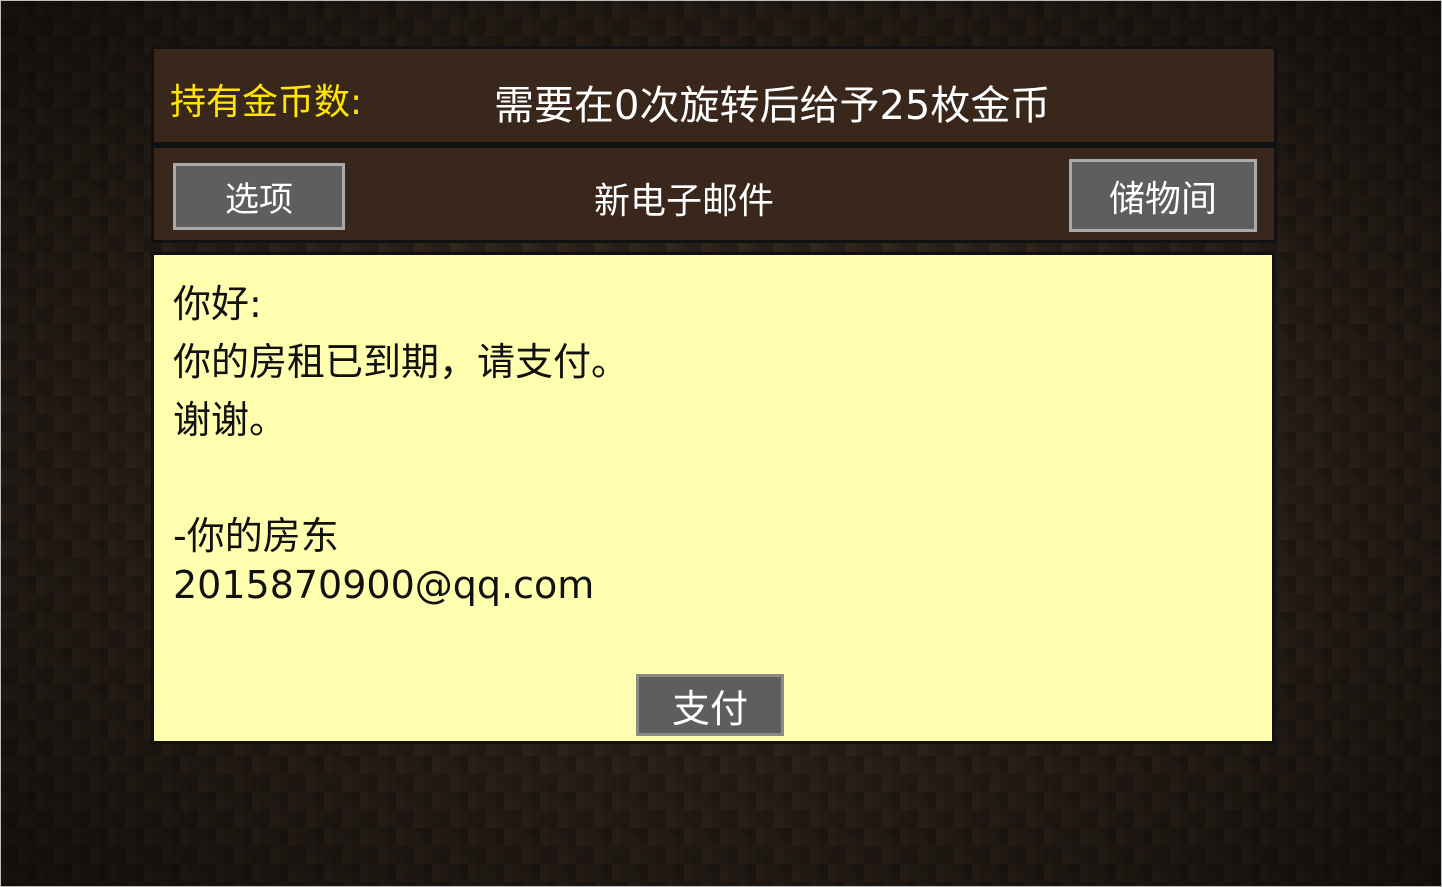 The width and height of the screenshot is (1442, 887). I want to click on coins-held-label: 持有金币数:, so click(266, 102).